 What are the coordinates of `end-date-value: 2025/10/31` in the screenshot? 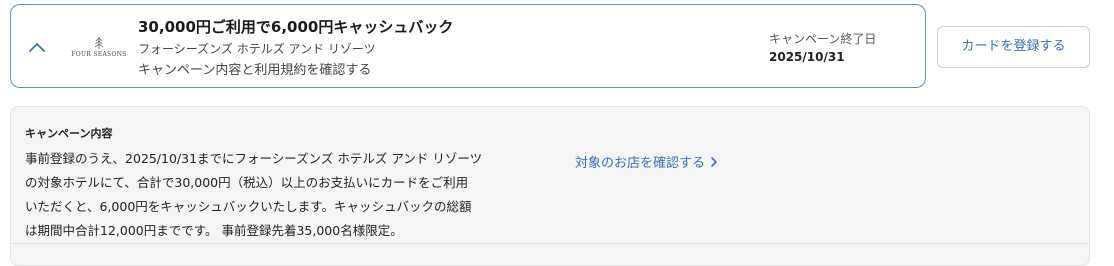 It's located at (807, 57).